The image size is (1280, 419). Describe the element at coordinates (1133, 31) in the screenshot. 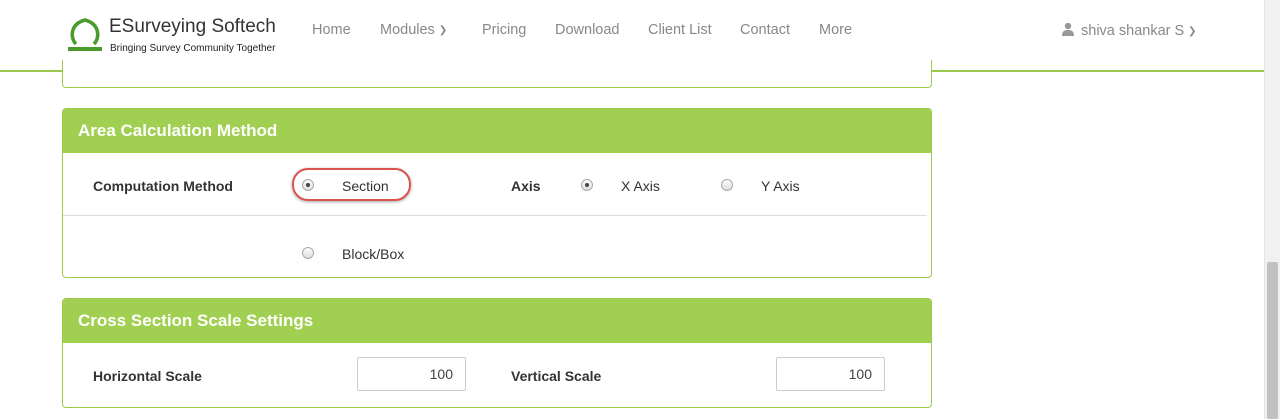

I see `user-name: shiva shankar S` at that location.